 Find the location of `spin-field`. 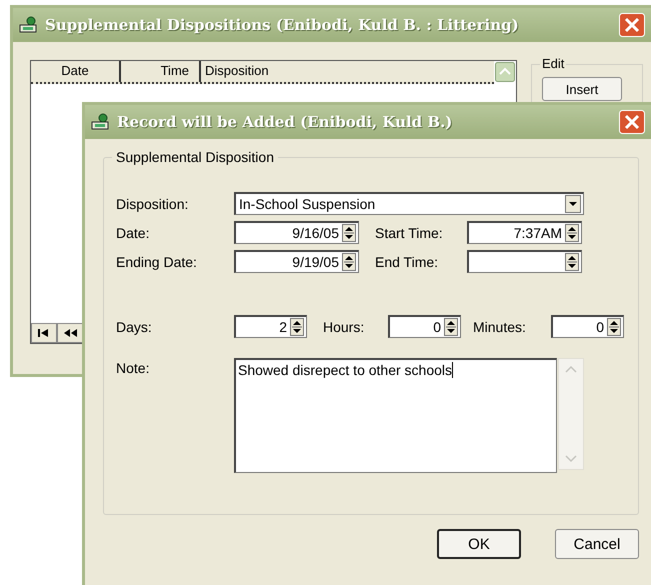

spin-field is located at coordinates (524, 261).